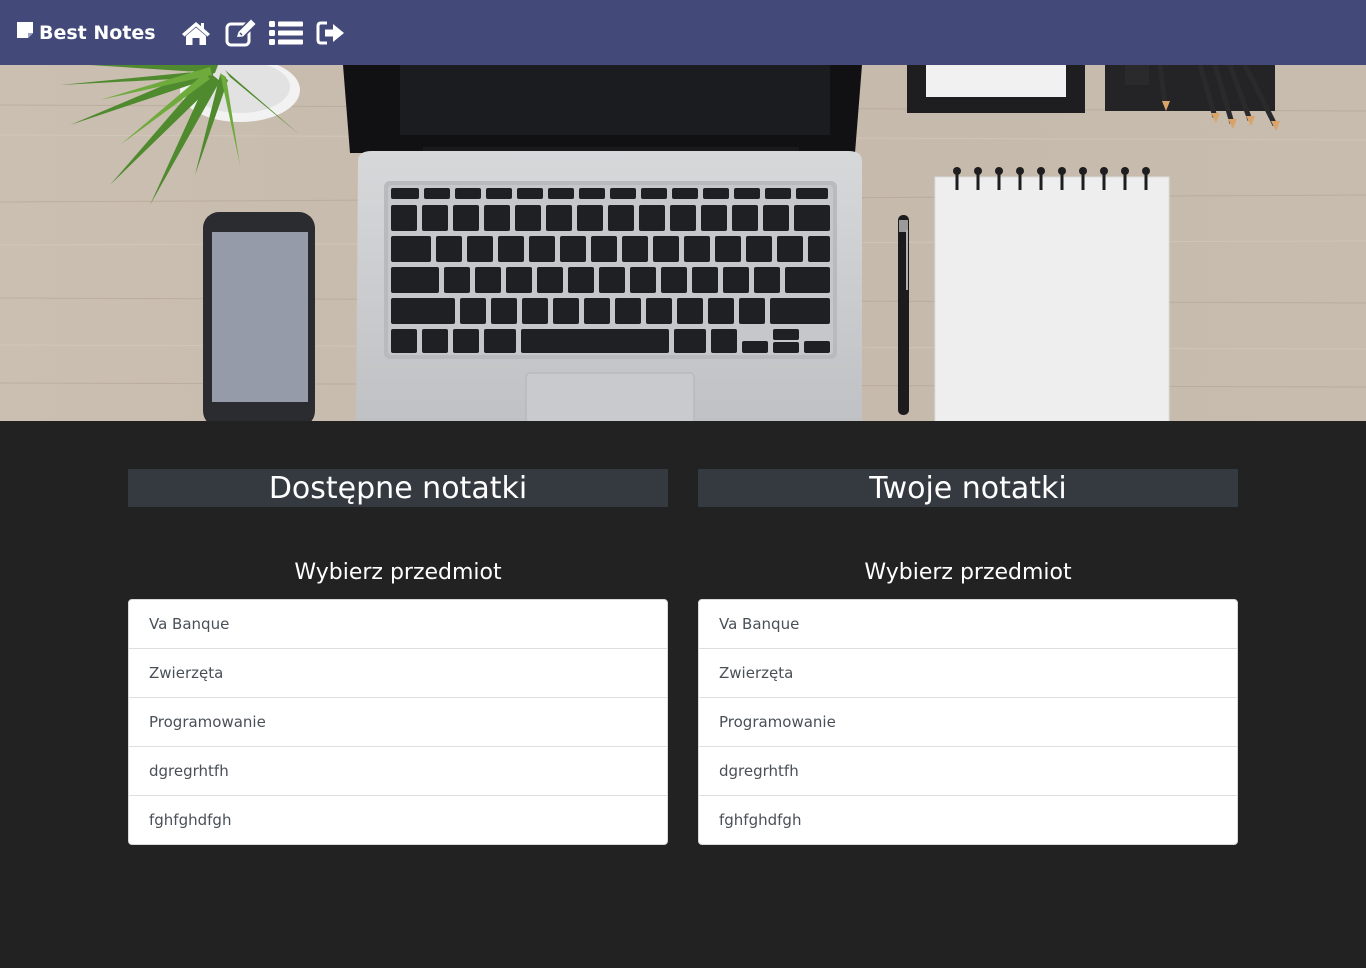 This screenshot has height=968, width=1366. I want to click on sticky-note-icon, so click(27, 32).